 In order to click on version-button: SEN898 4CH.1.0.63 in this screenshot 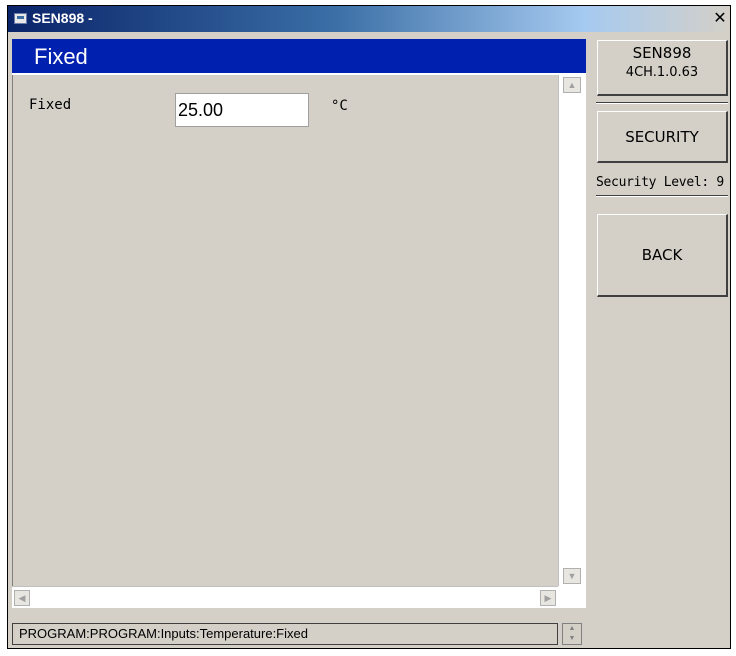, I will do `click(662, 68)`.